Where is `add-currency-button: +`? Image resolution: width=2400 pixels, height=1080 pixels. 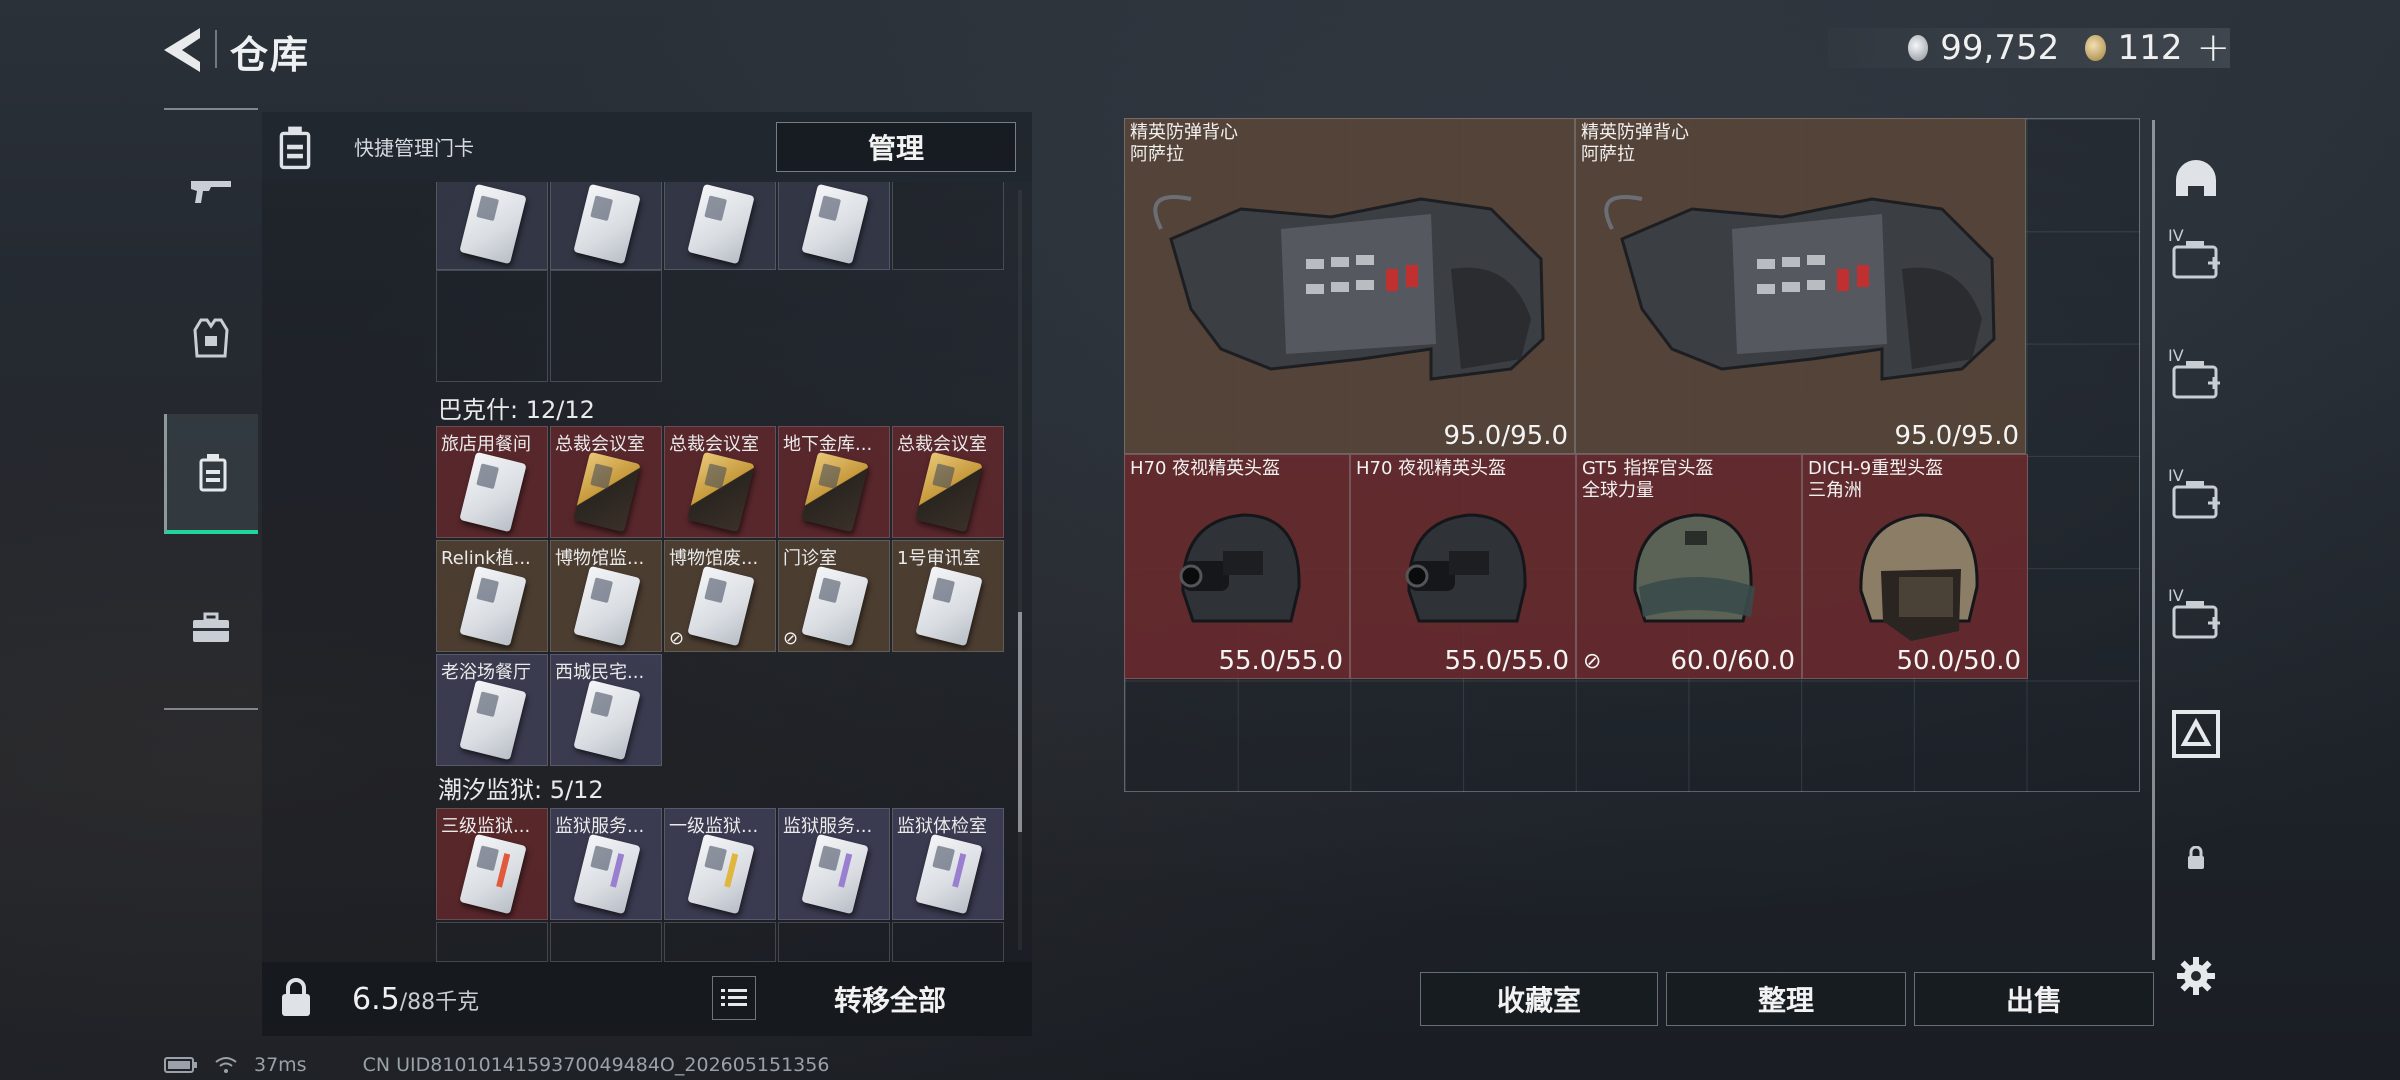
add-currency-button: + is located at coordinates (2213, 48).